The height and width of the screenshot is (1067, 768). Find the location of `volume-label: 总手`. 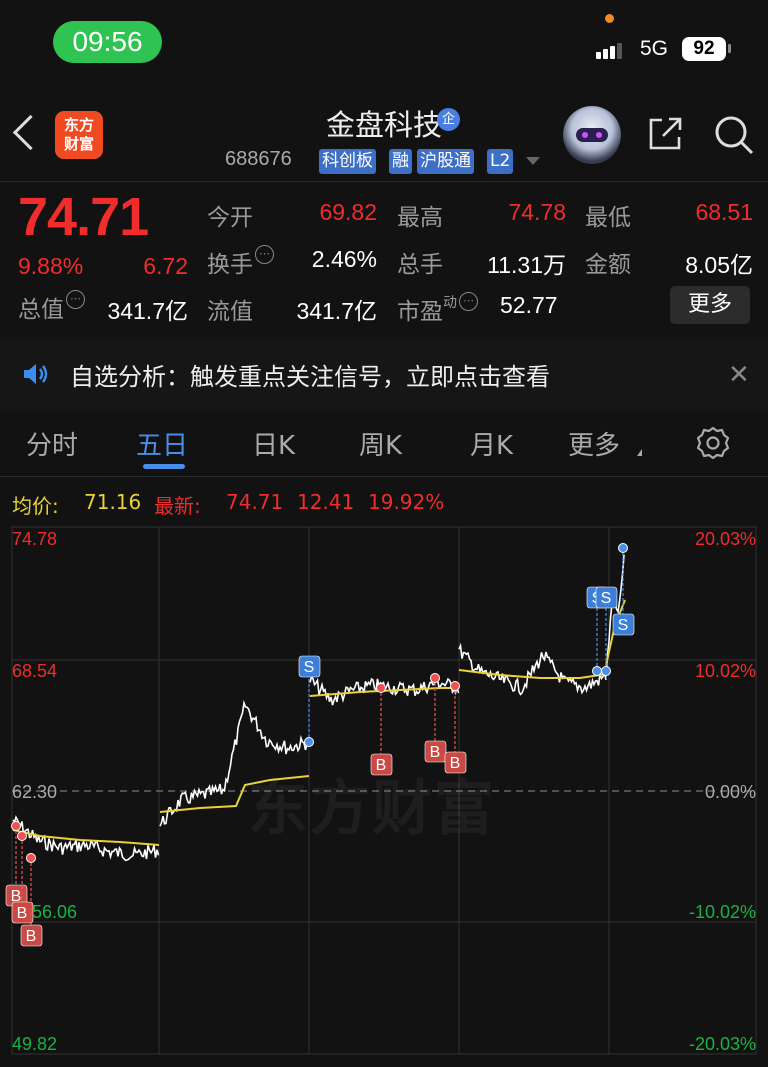

volume-label: 总手 is located at coordinates (420, 265).